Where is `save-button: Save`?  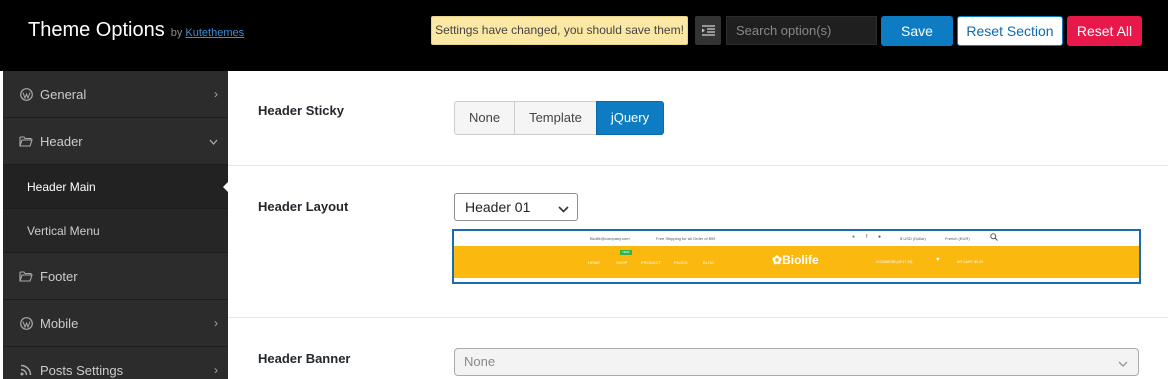 save-button: Save is located at coordinates (917, 31).